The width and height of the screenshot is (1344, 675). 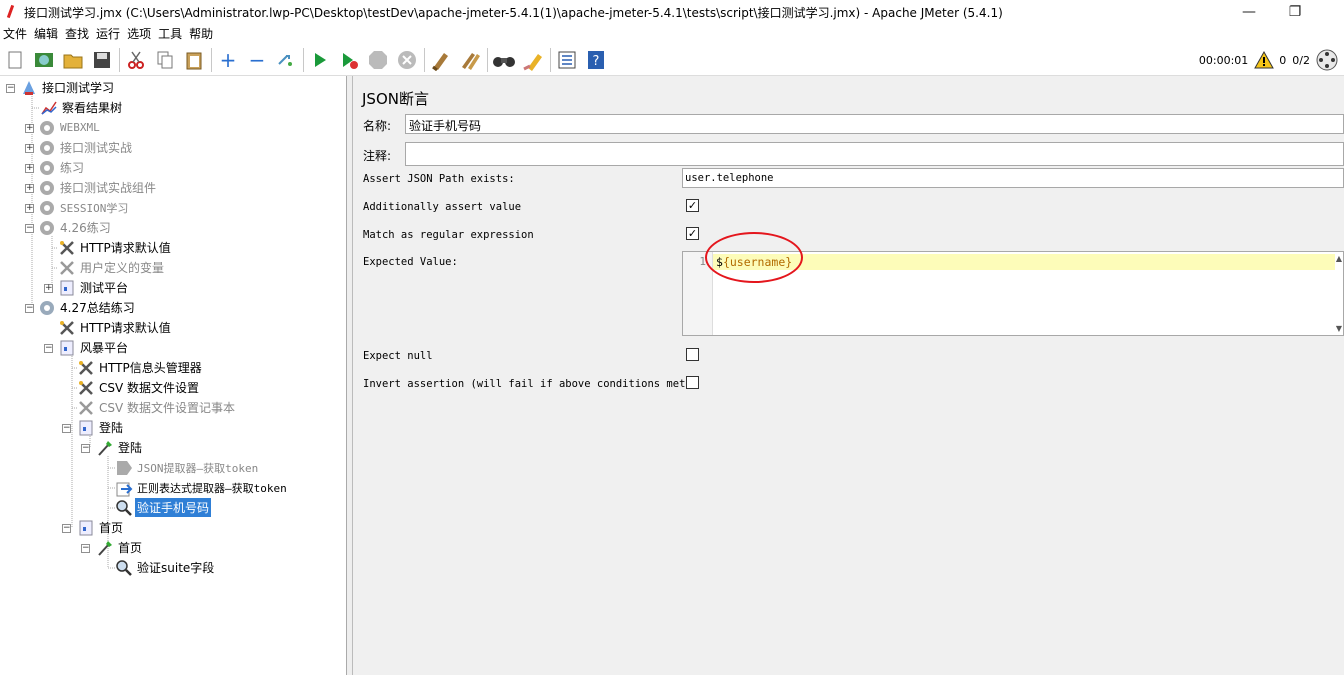 I want to click on tree-node-test-plan: 接口测试学习, so click(x=68, y=87).